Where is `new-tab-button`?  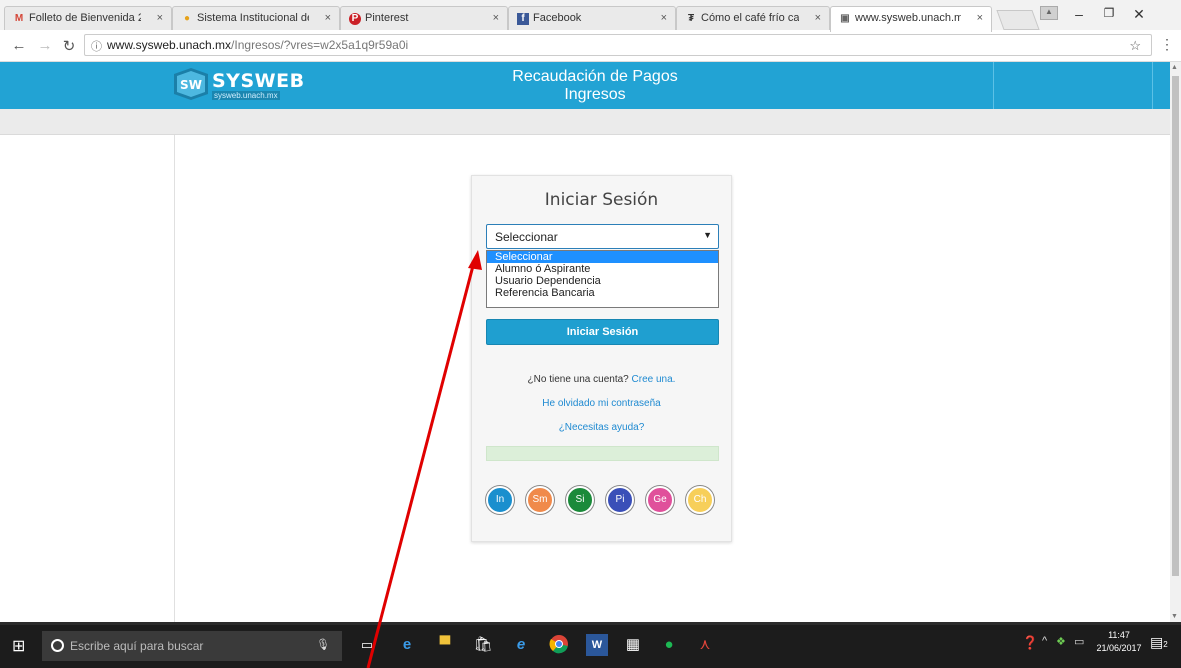 new-tab-button is located at coordinates (1018, 20).